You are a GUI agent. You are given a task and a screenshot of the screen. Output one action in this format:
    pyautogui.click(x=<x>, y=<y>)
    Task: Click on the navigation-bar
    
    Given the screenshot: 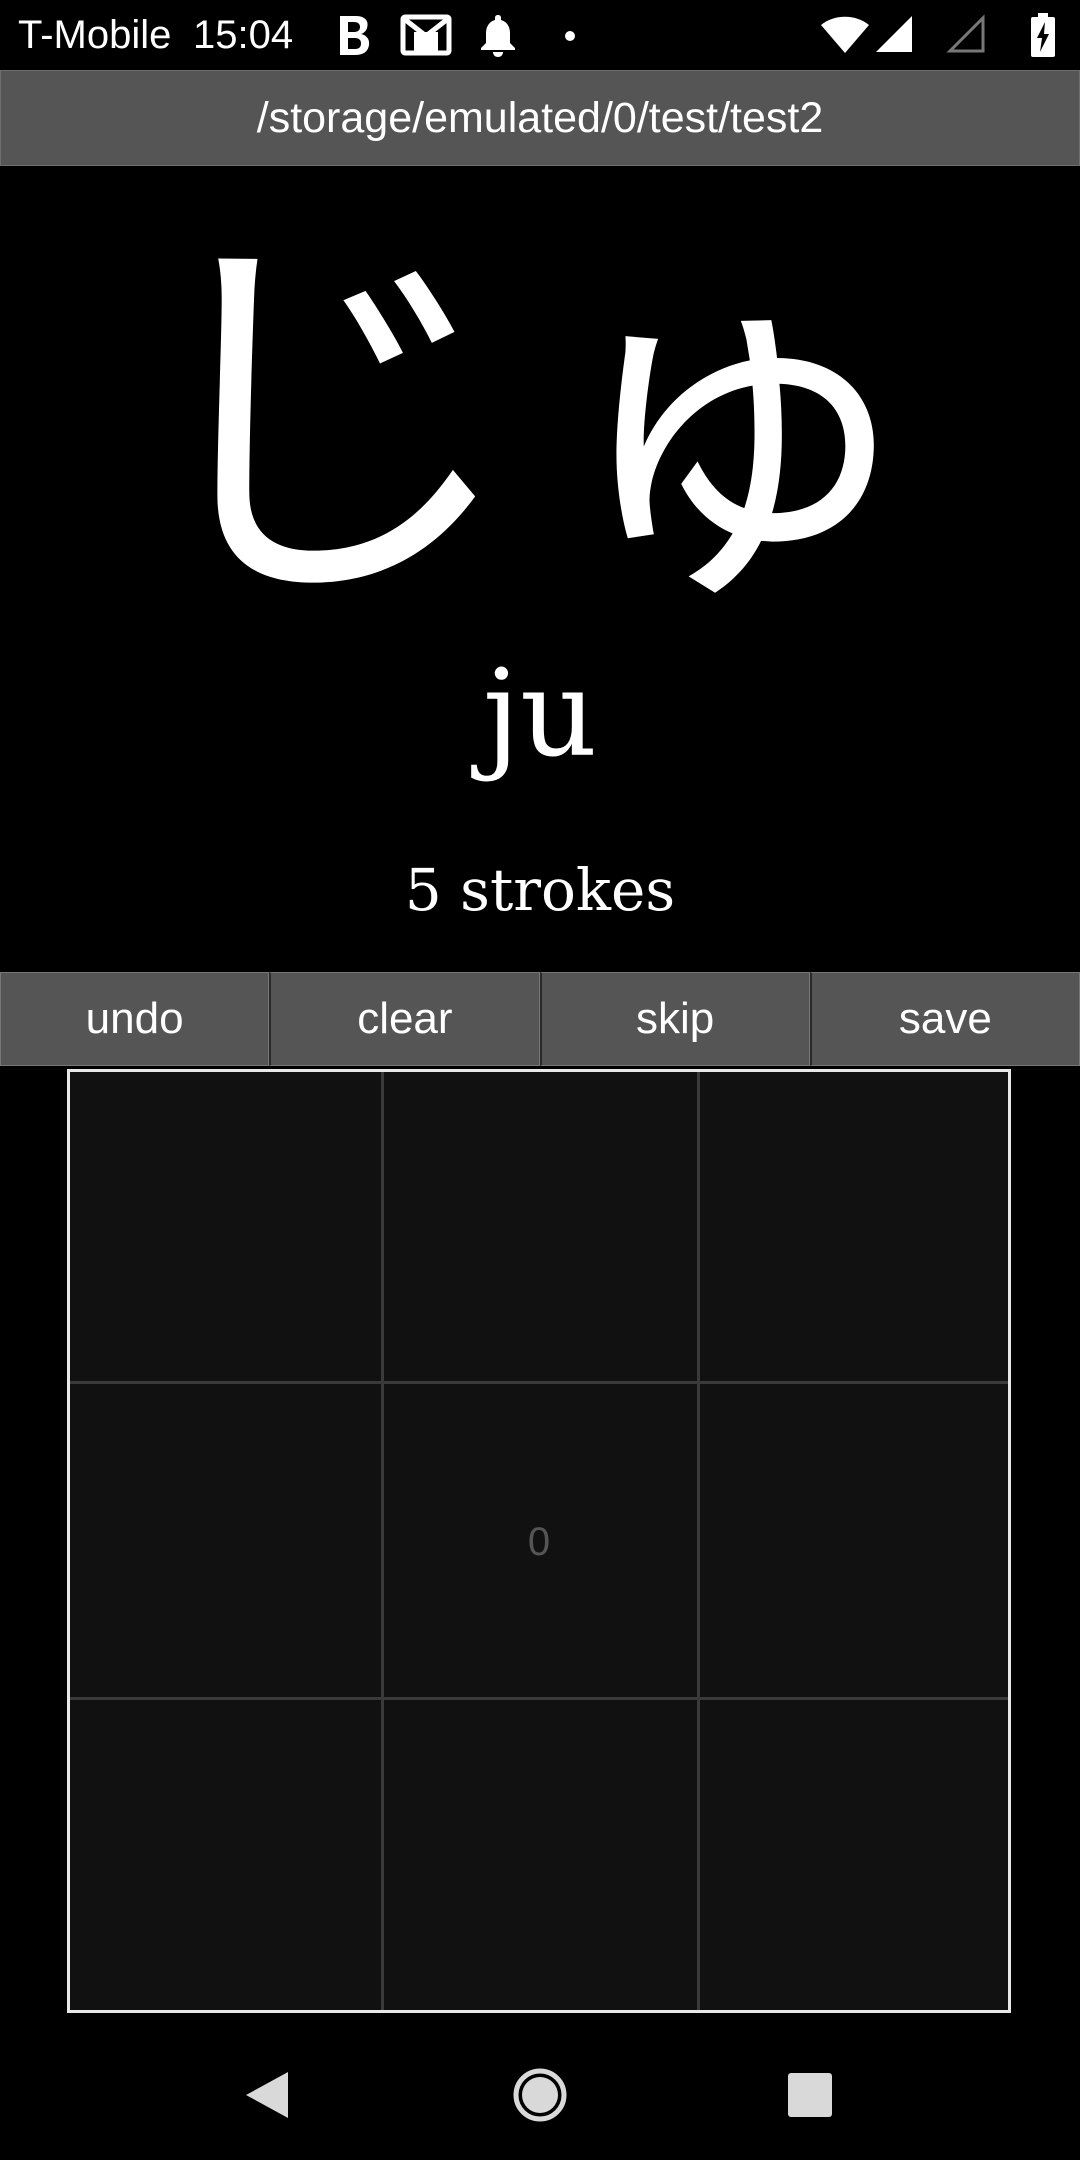 What is the action you would take?
    pyautogui.click(x=540, y=2095)
    